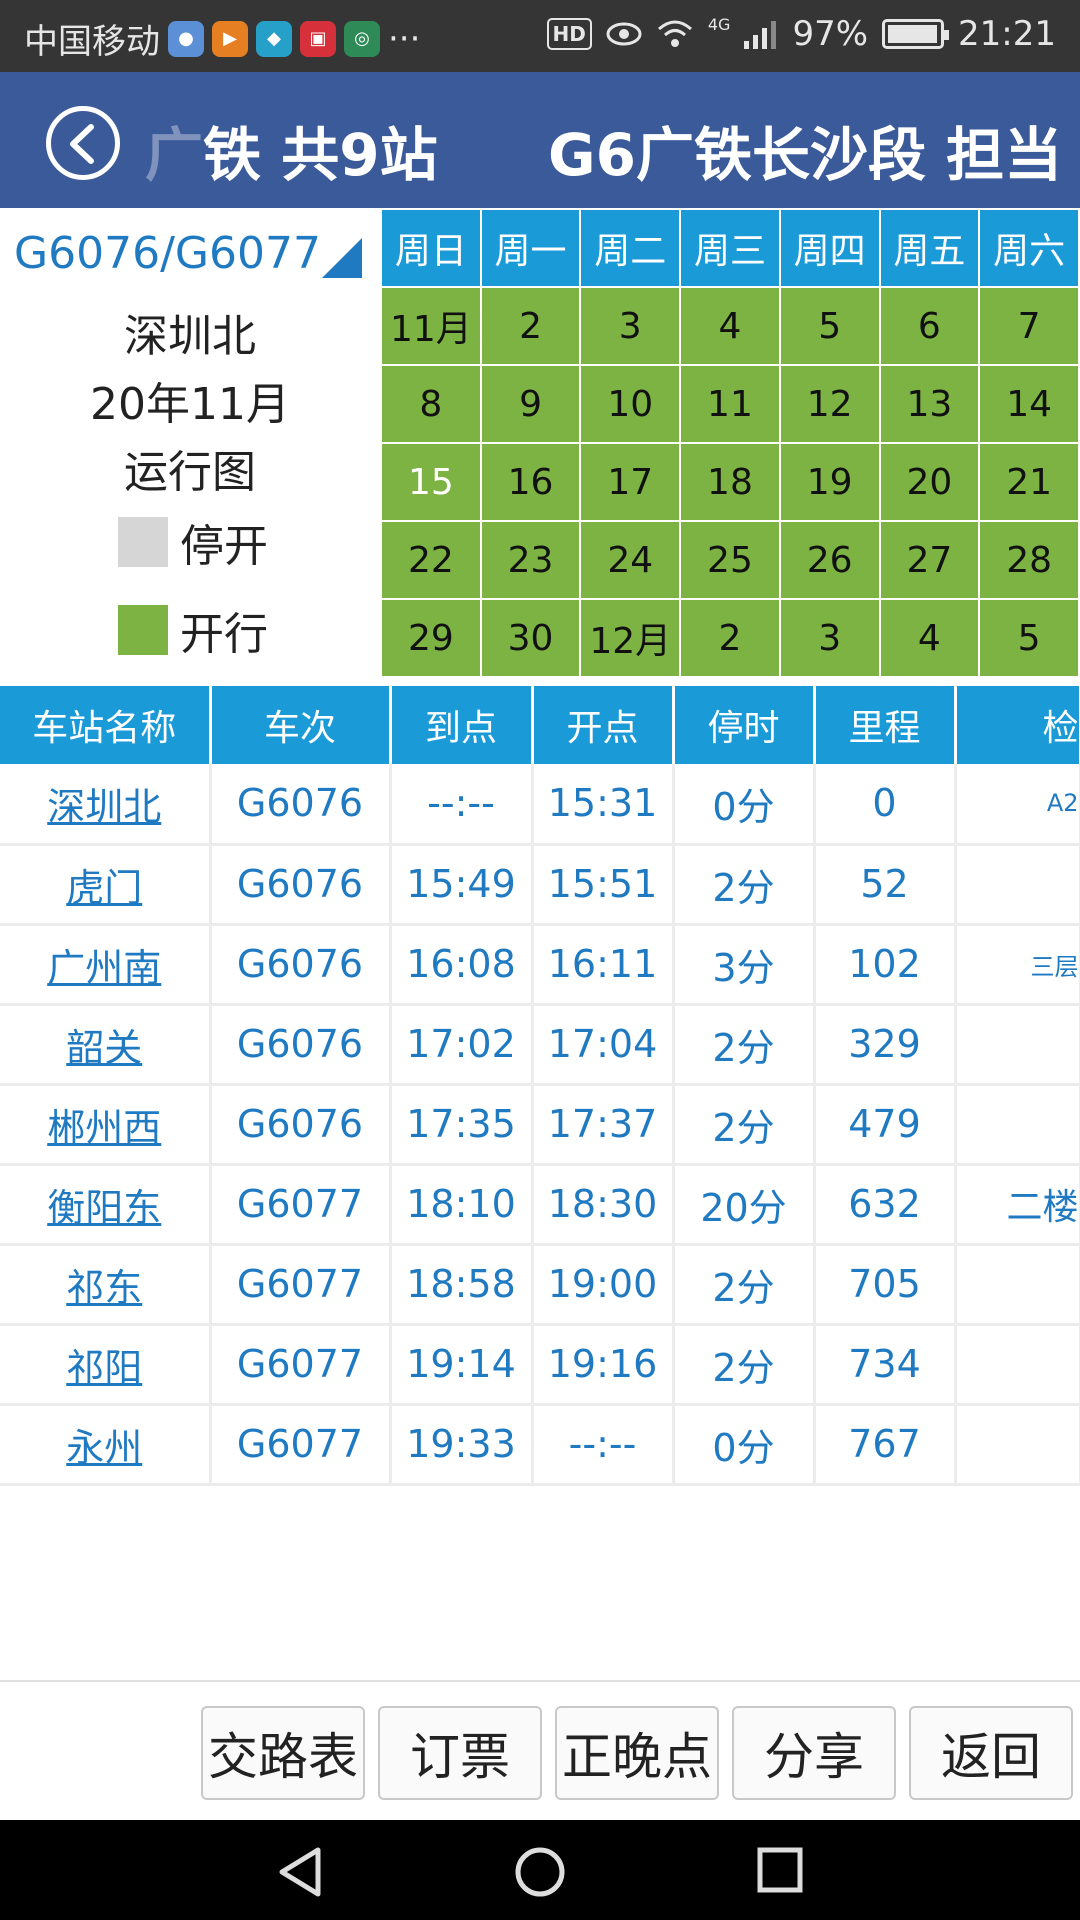 The width and height of the screenshot is (1080, 1920). What do you see at coordinates (912, 34) in the screenshot?
I see `battery-fill` at bounding box center [912, 34].